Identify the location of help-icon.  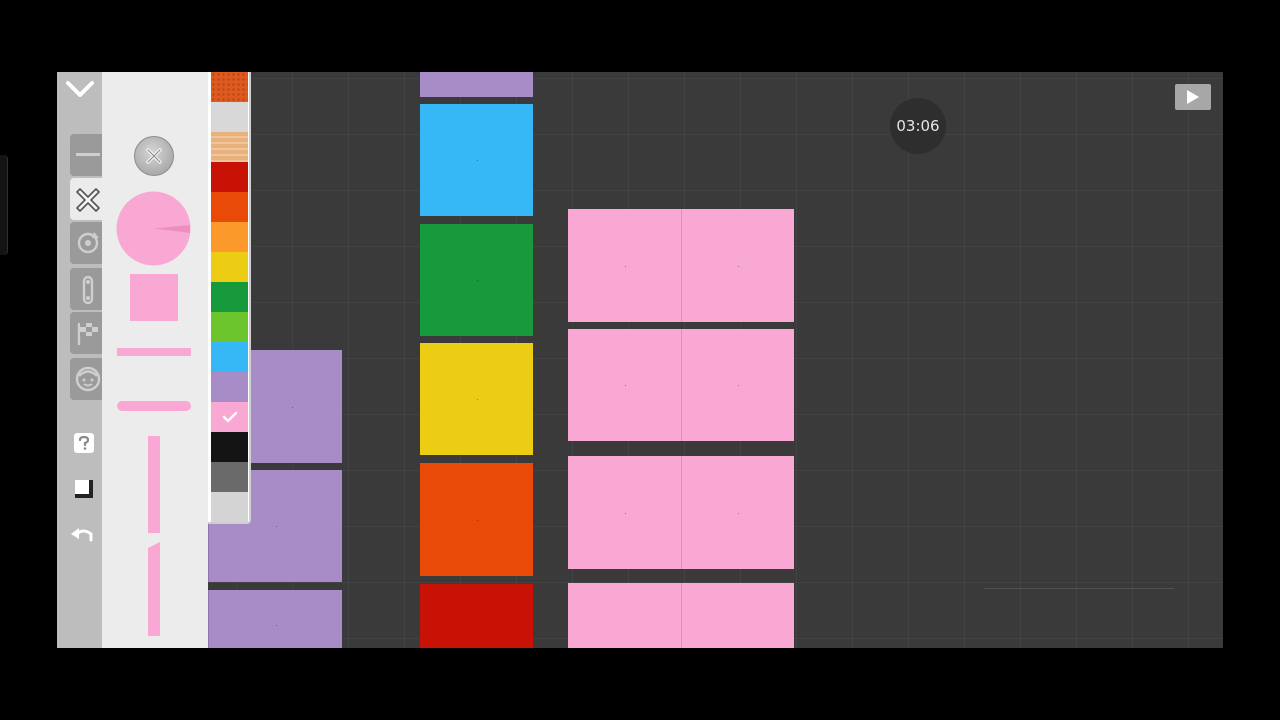
(84, 443).